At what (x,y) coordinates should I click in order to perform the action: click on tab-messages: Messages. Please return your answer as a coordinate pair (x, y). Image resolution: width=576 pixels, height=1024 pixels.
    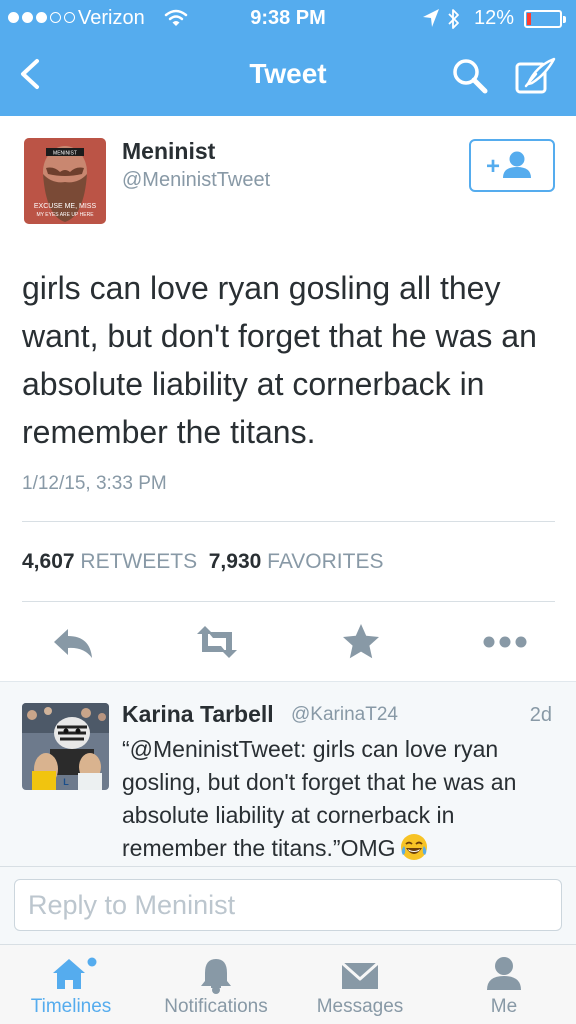
    Looking at the image, I should click on (360, 984).